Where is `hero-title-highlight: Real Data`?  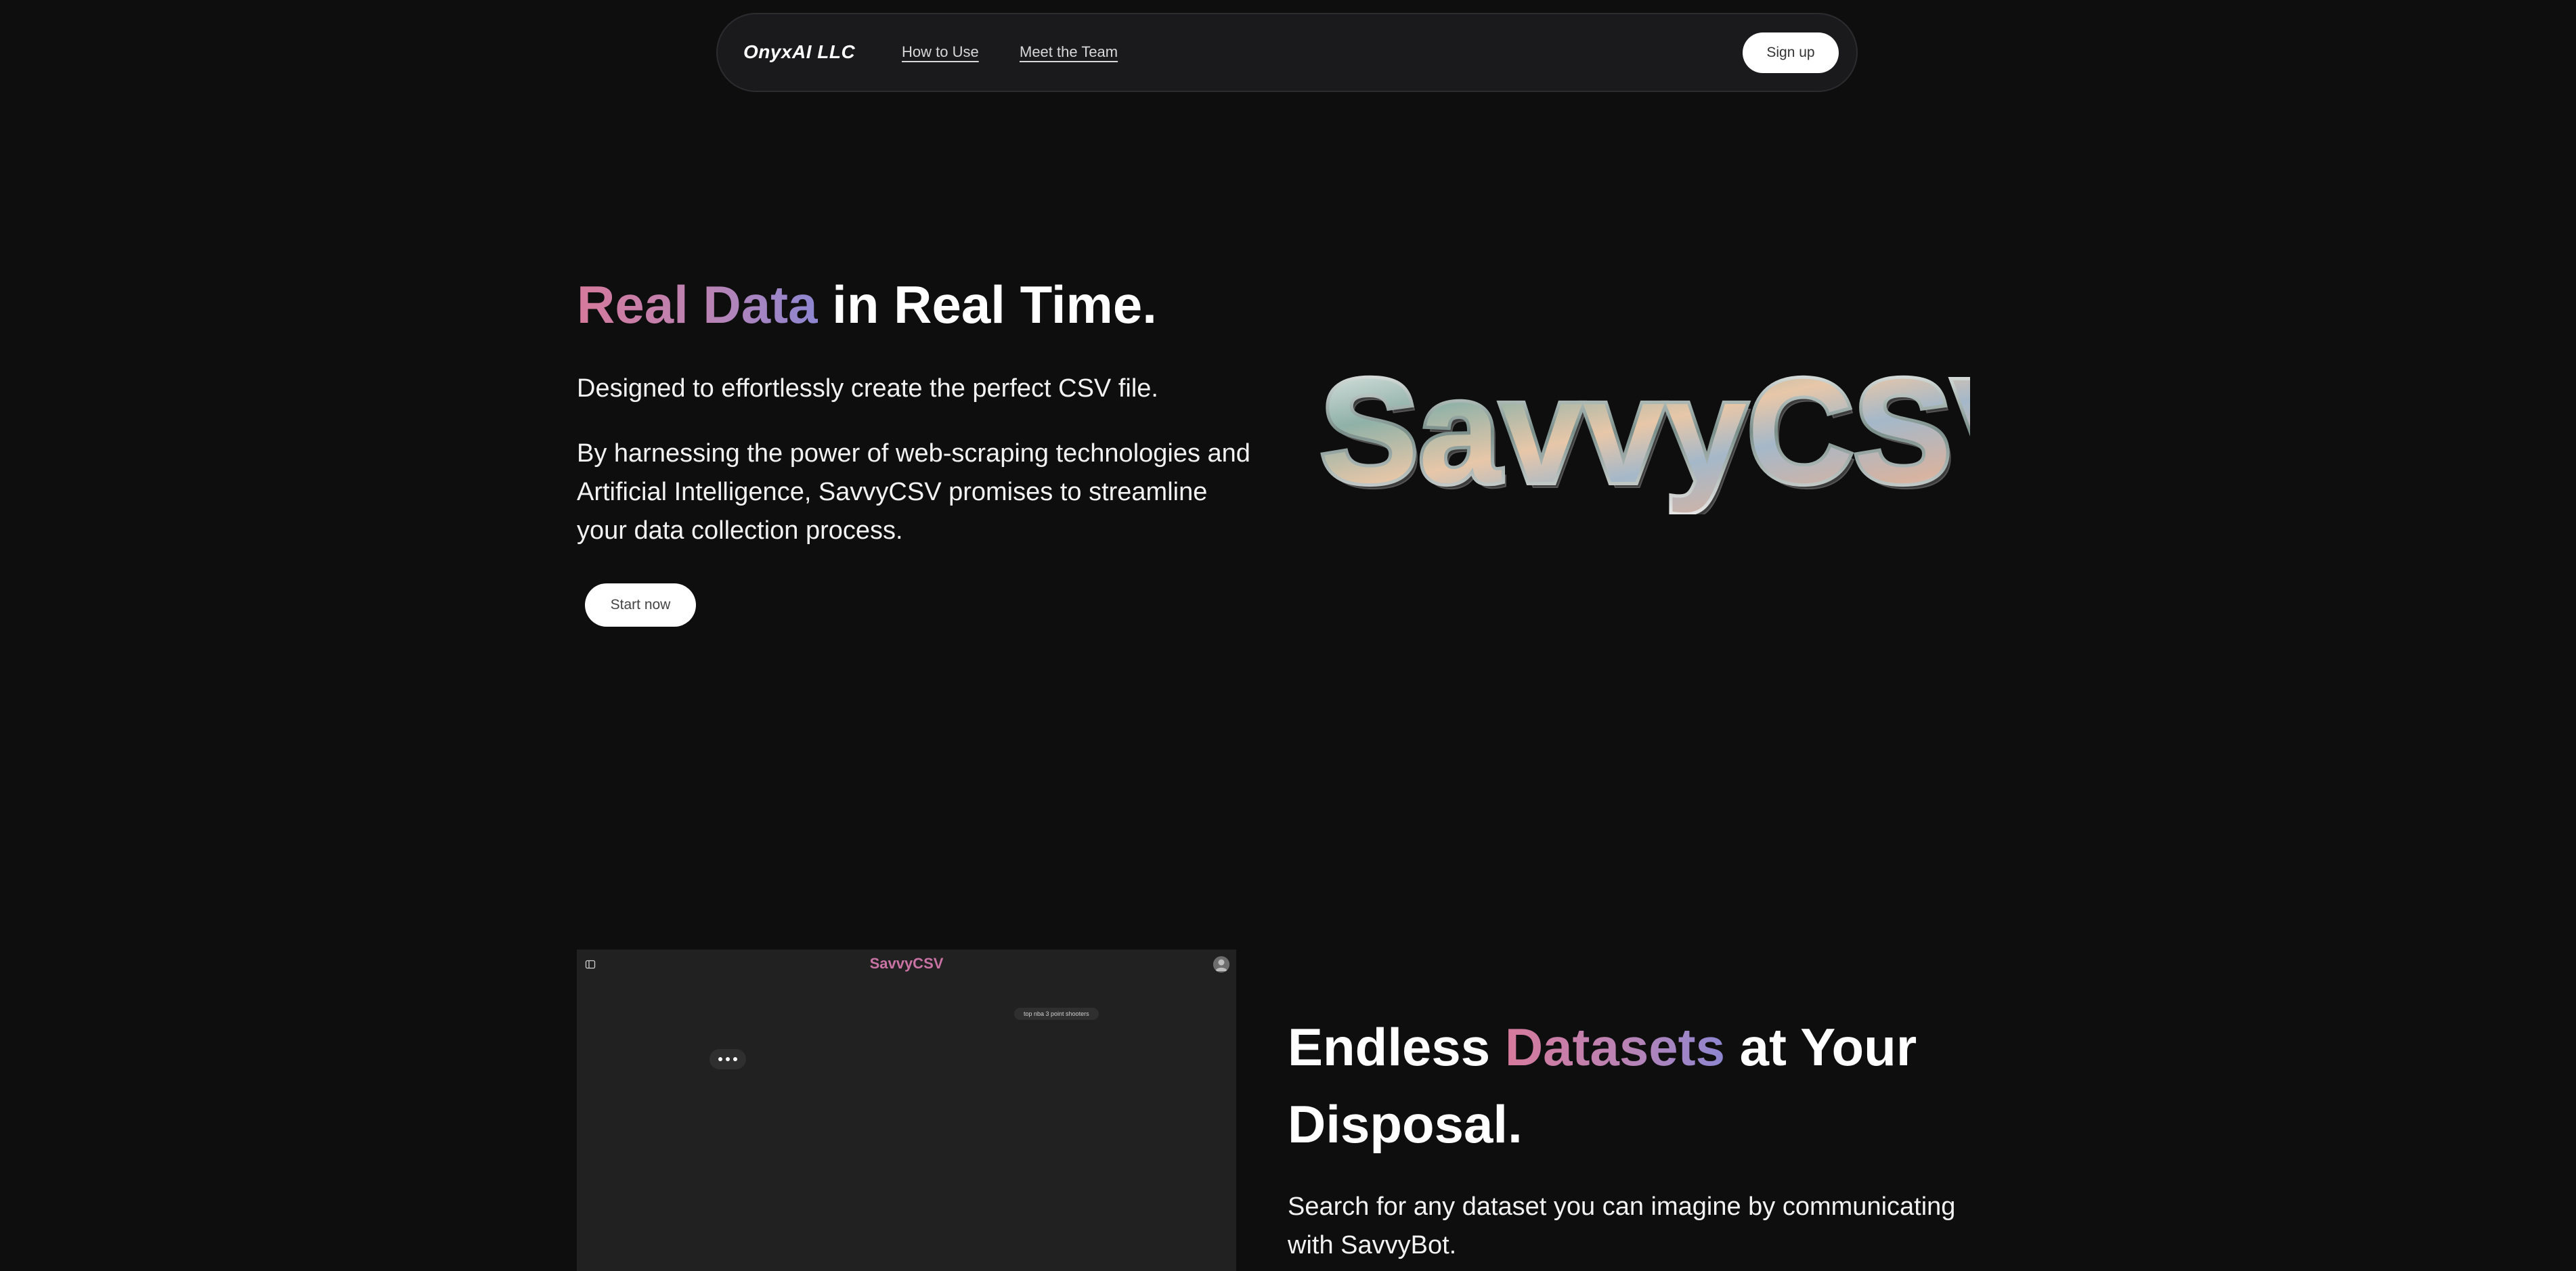 hero-title-highlight: Real Data is located at coordinates (697, 304).